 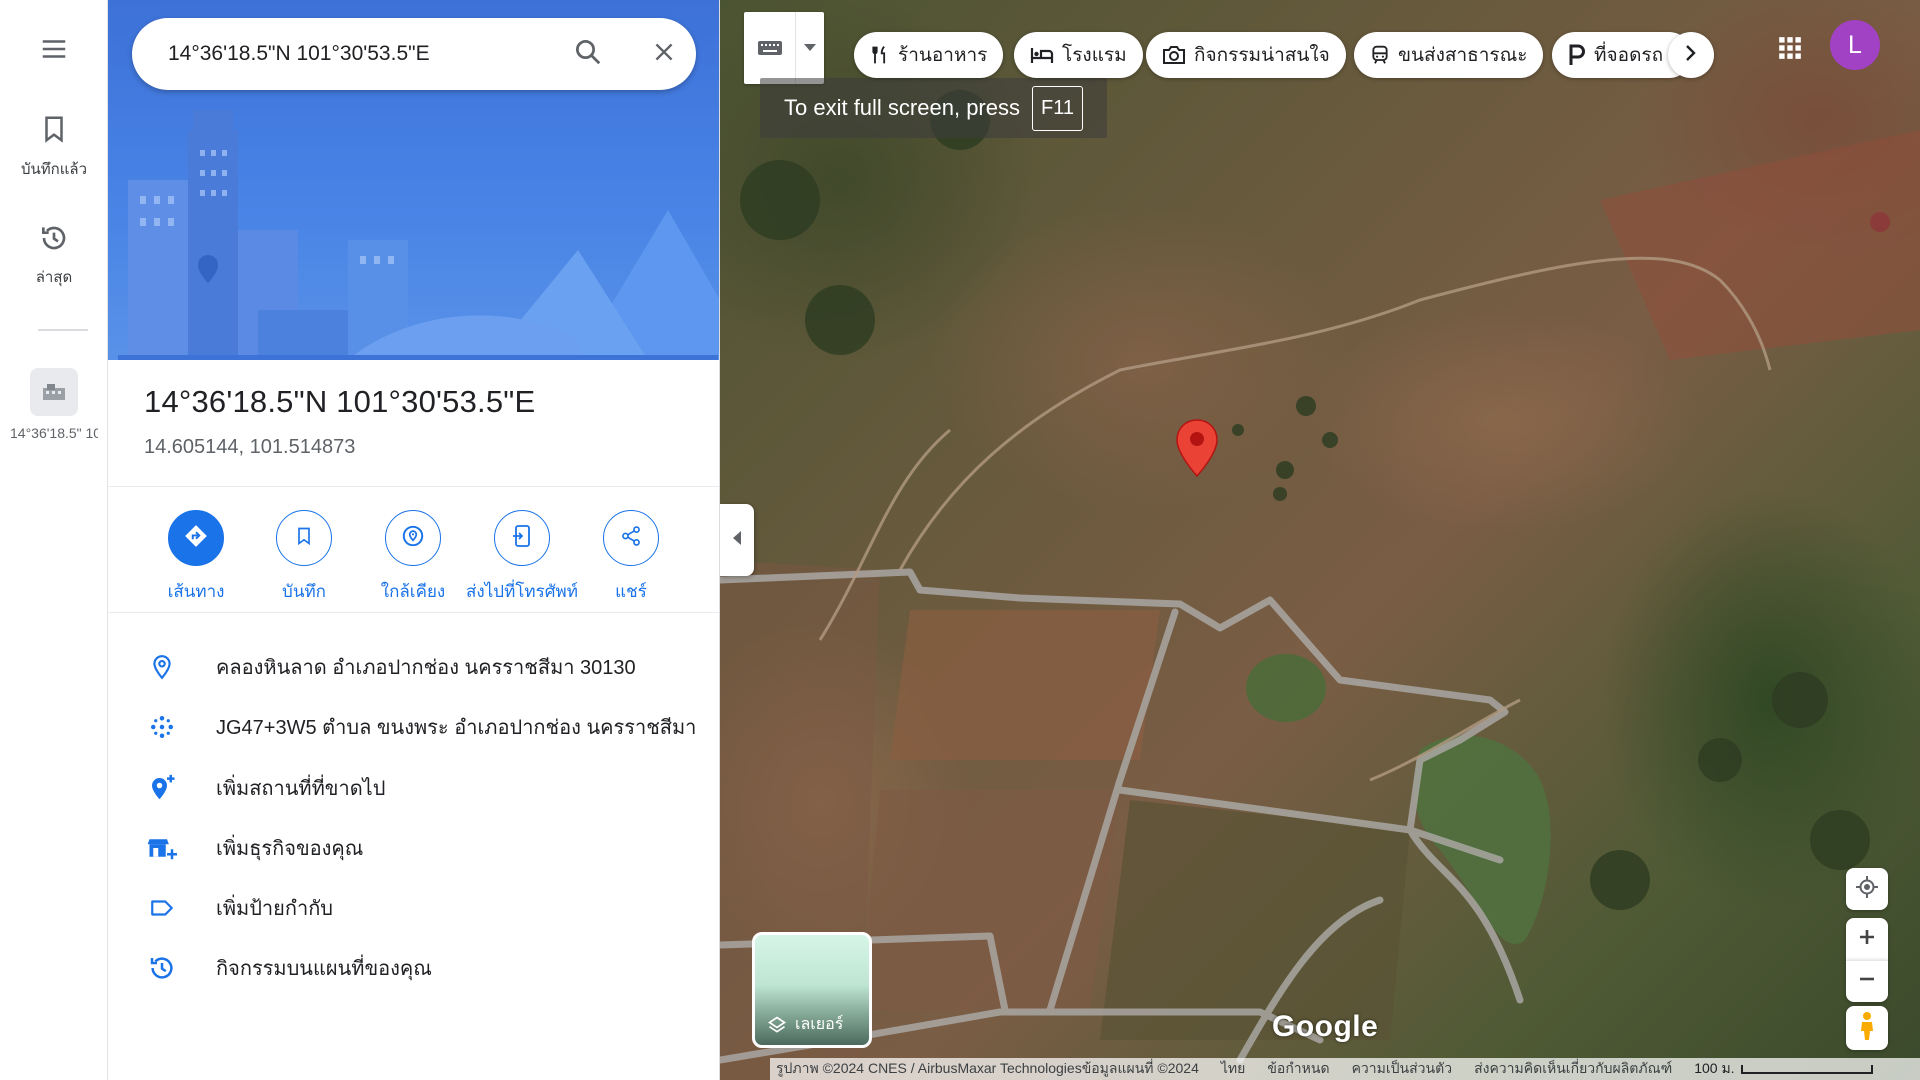 I want to click on hotel-icon, so click(x=1042, y=55).